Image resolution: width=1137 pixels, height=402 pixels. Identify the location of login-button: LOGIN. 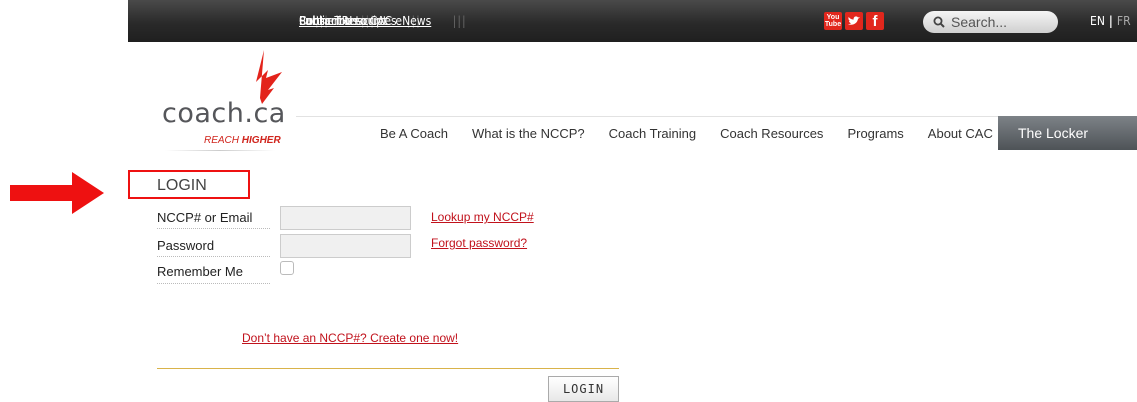
(583, 389).